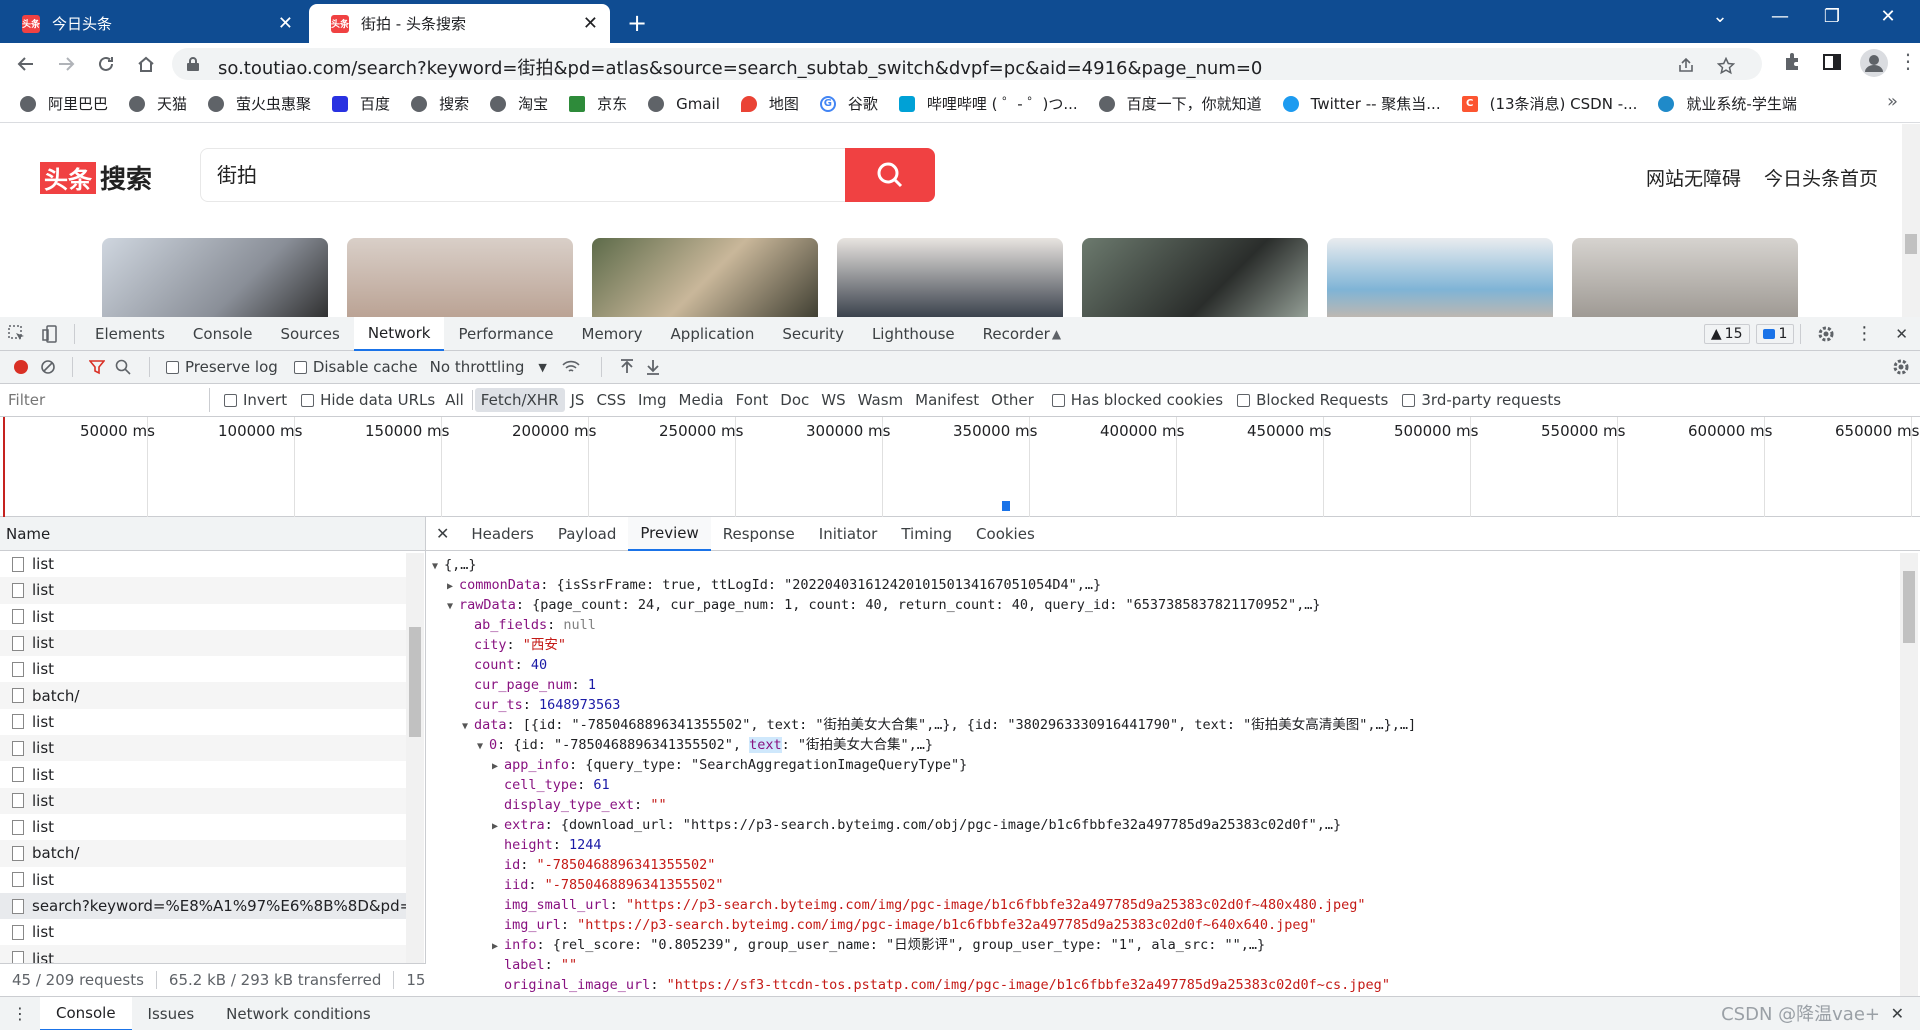  I want to click on tab-cookies: Cookies, so click(1005, 534).